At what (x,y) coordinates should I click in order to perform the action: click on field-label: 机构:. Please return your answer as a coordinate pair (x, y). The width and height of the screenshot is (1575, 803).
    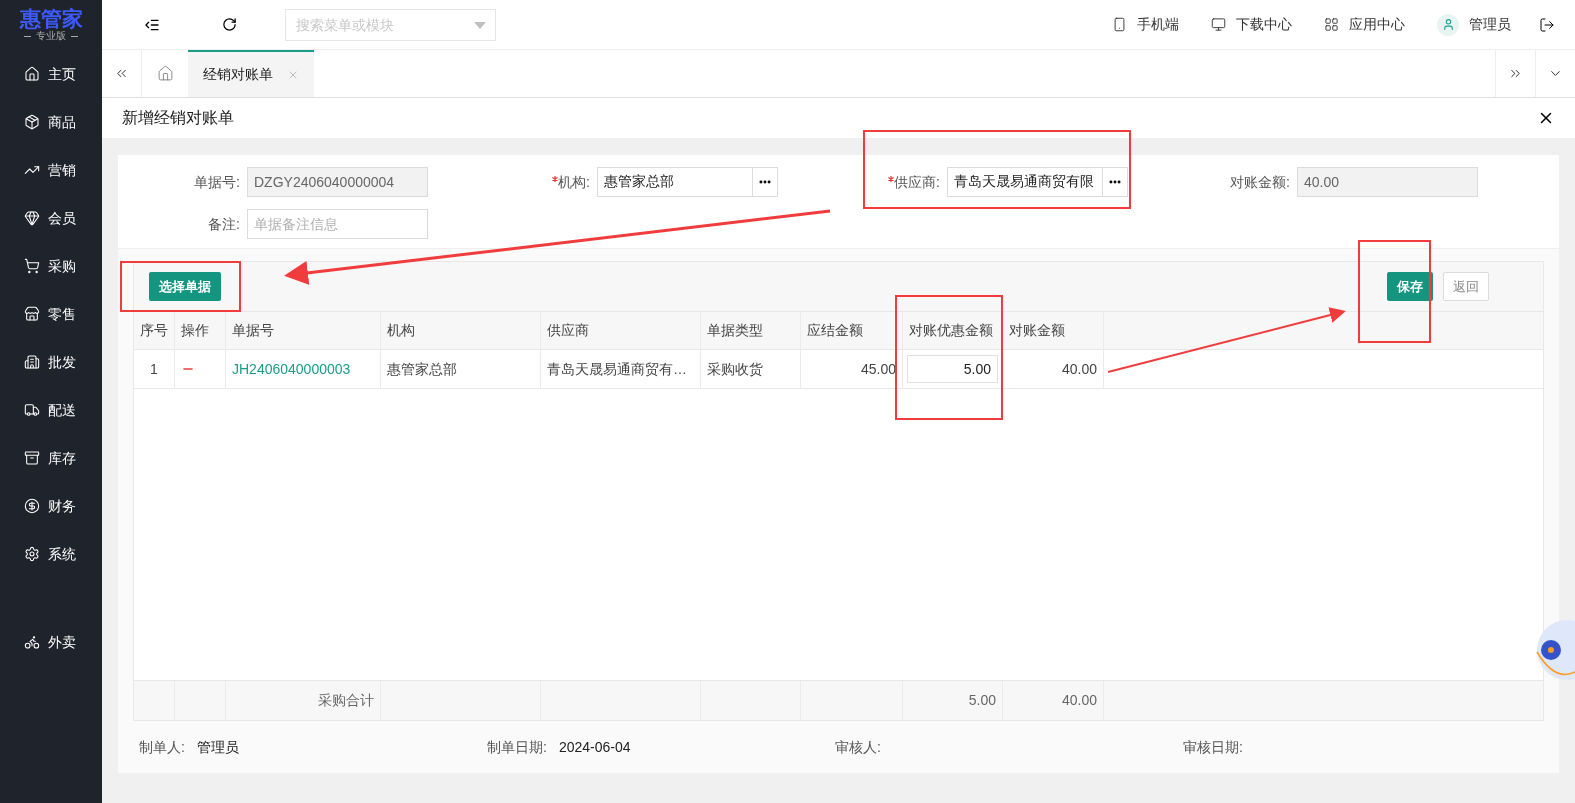
    Looking at the image, I should click on (574, 182).